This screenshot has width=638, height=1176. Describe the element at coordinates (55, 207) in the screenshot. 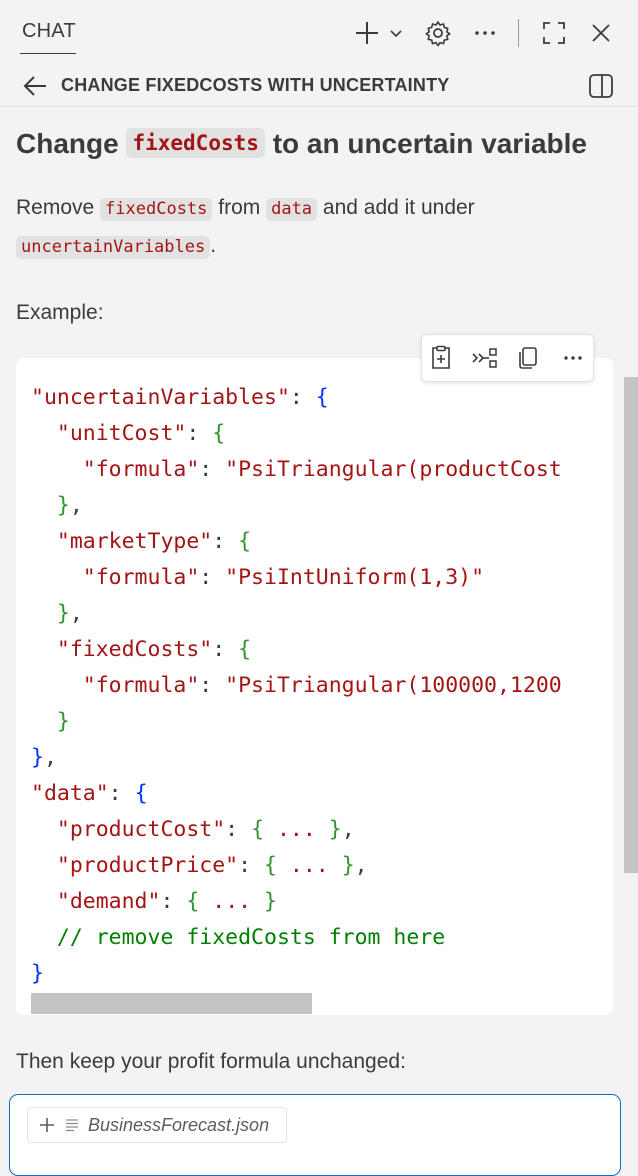

I see `text: Remove` at that location.